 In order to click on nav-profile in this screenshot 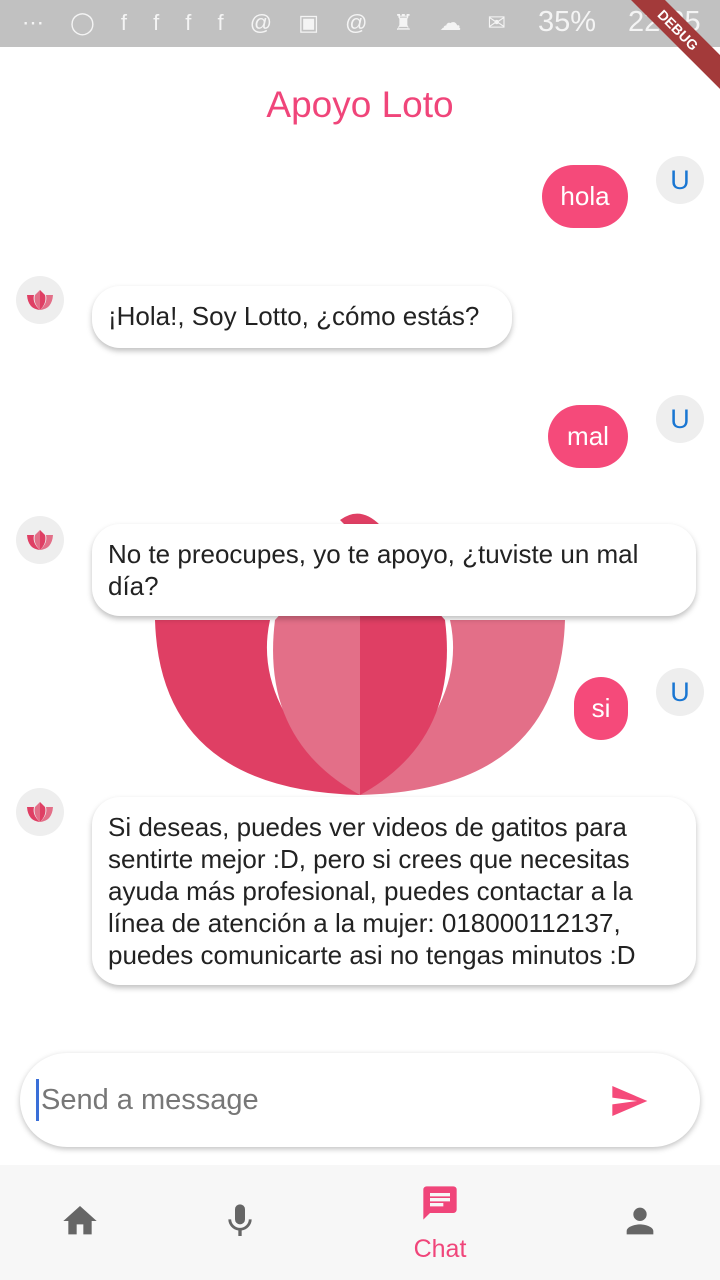, I will do `click(640, 1222)`.